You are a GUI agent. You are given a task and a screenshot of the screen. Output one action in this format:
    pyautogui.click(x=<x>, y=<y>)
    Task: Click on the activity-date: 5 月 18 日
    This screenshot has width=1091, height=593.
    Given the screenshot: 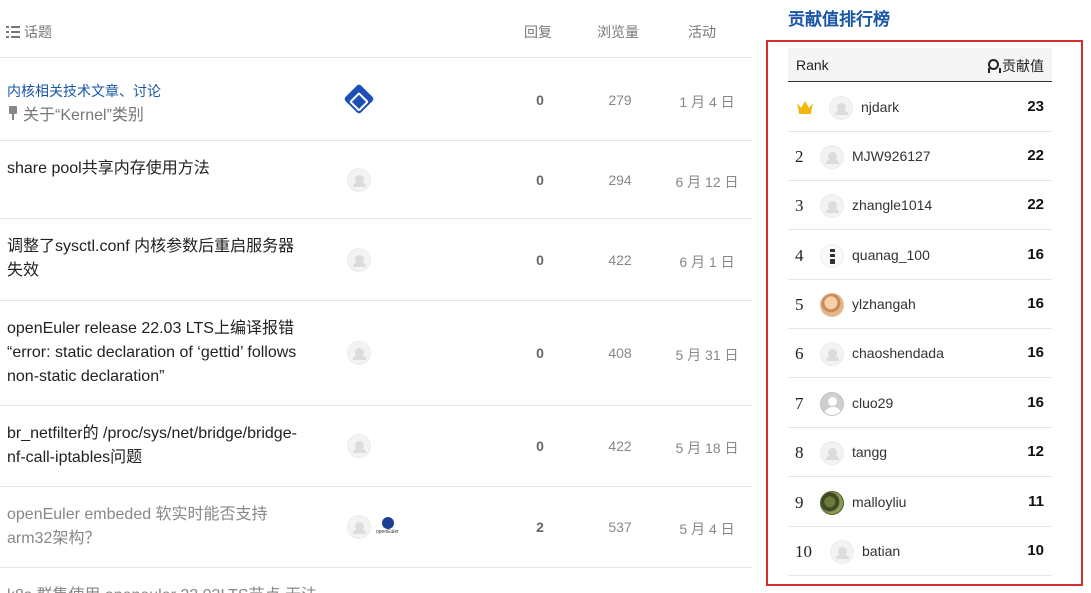 What is the action you would take?
    pyautogui.click(x=707, y=448)
    